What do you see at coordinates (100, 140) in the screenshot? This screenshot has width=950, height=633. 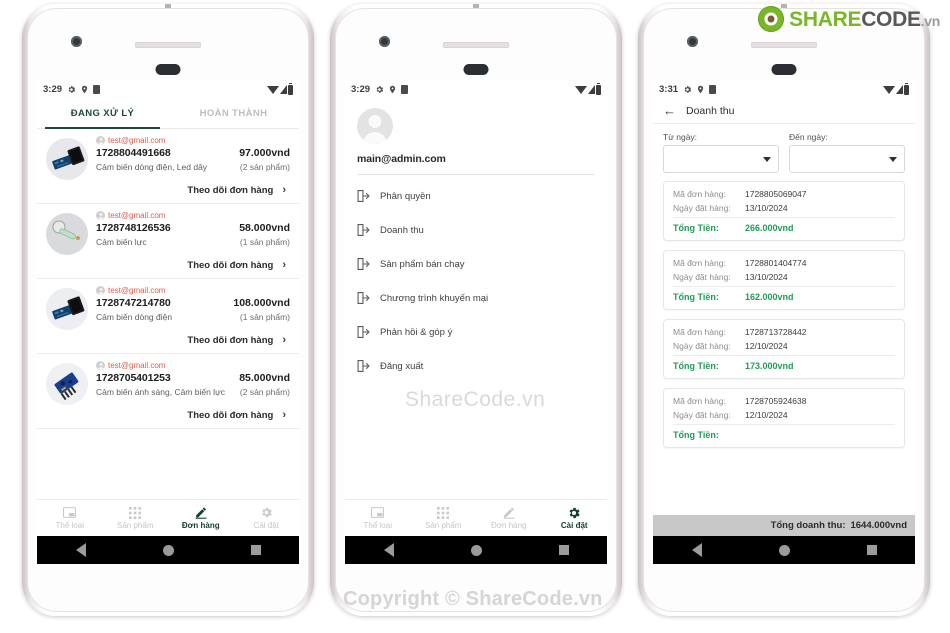 I see `person-icon` at bounding box center [100, 140].